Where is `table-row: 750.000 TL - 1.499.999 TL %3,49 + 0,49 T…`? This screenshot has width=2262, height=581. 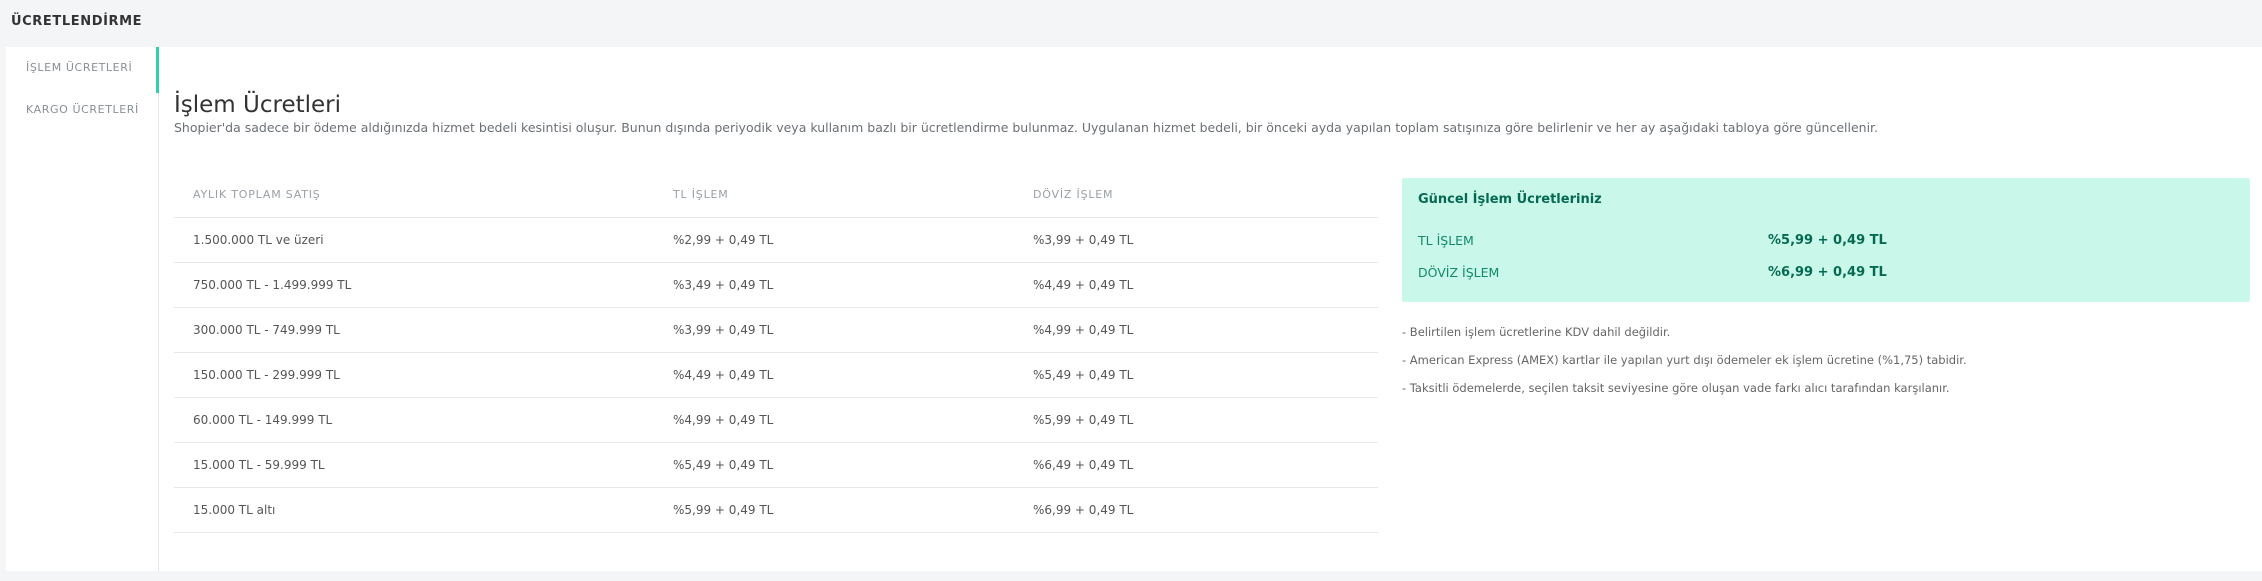
table-row: 750.000 TL - 1.499.999 TL %3,49 + 0,49 T… is located at coordinates (776, 285).